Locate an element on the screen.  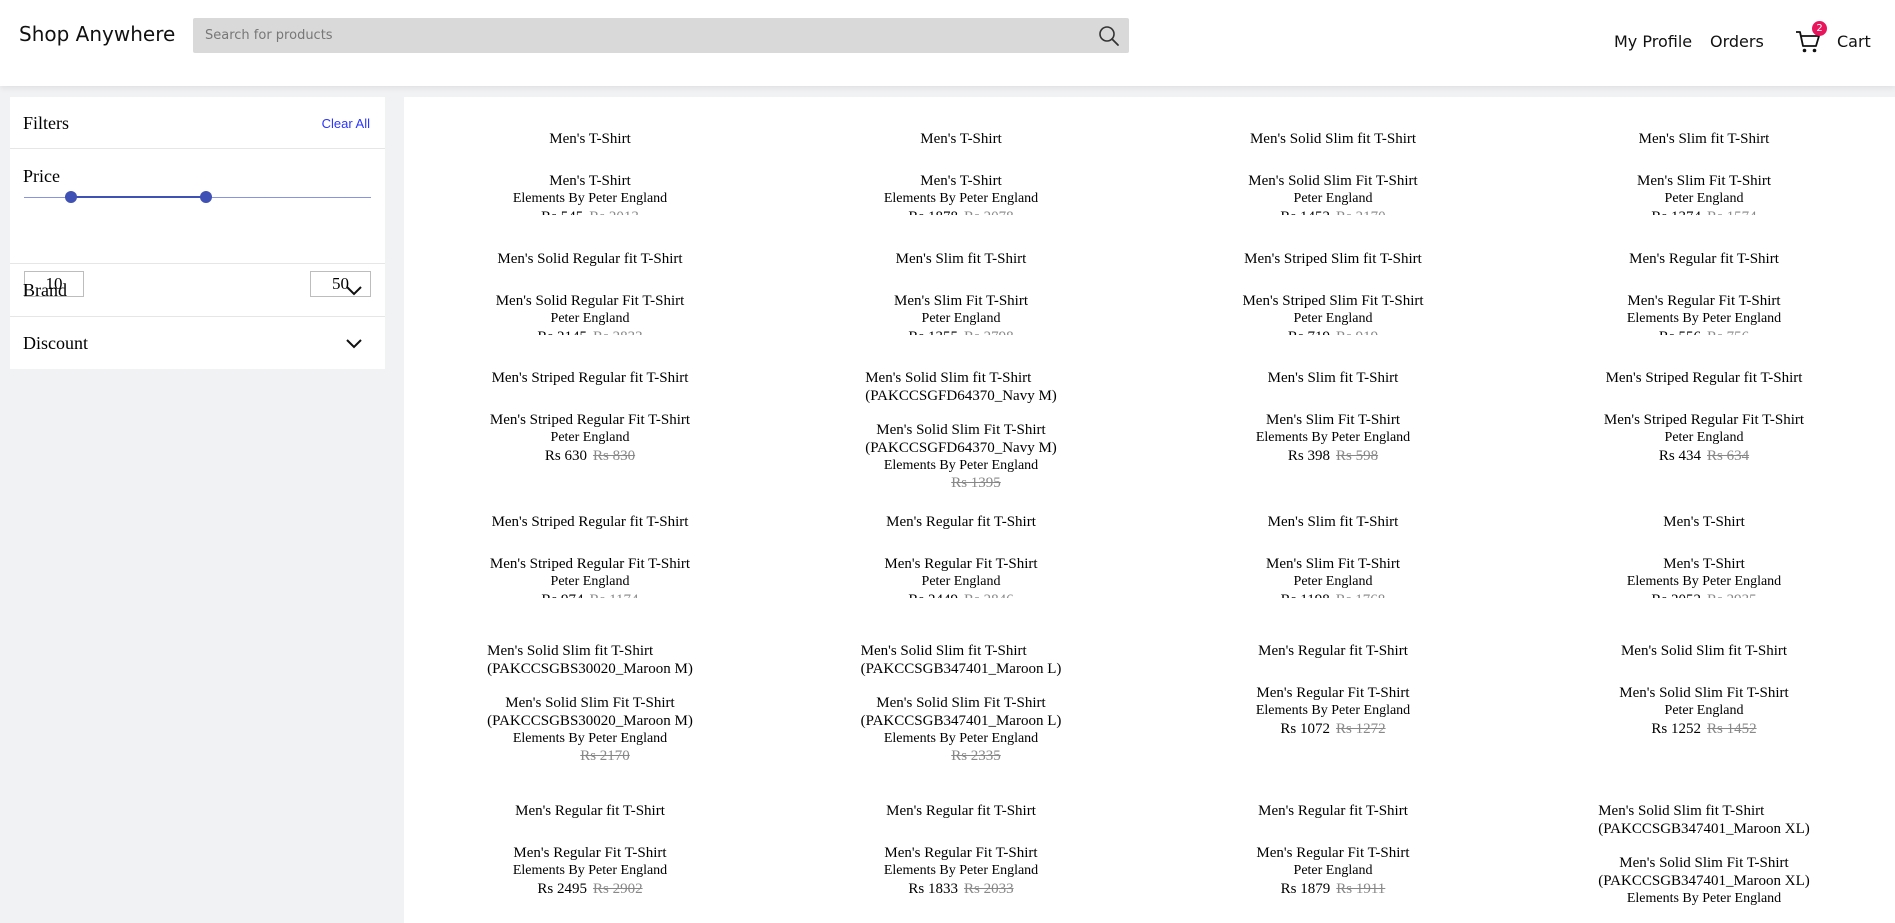
clear-all-button: Clear All is located at coordinates (346, 123).